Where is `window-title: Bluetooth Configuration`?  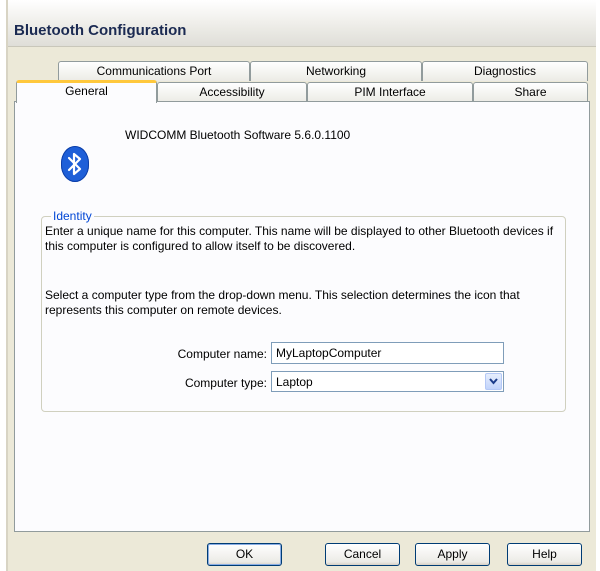 window-title: Bluetooth Configuration is located at coordinates (100, 30).